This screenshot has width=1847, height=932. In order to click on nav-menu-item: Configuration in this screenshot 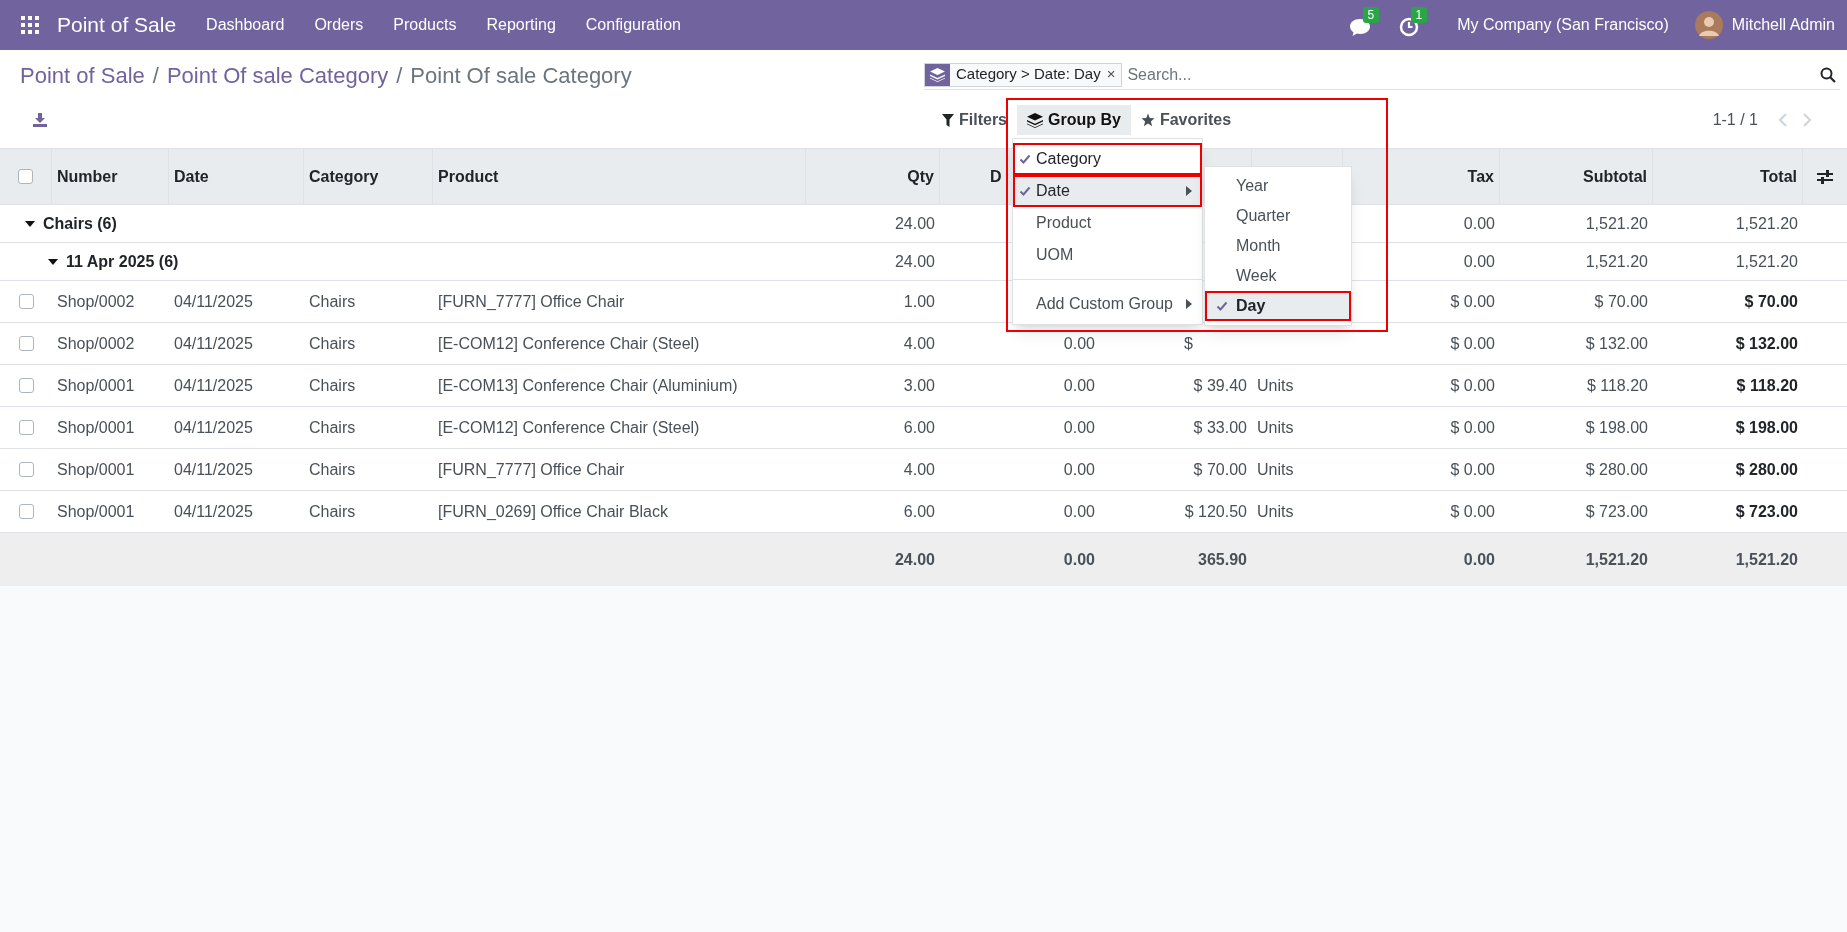, I will do `click(633, 25)`.